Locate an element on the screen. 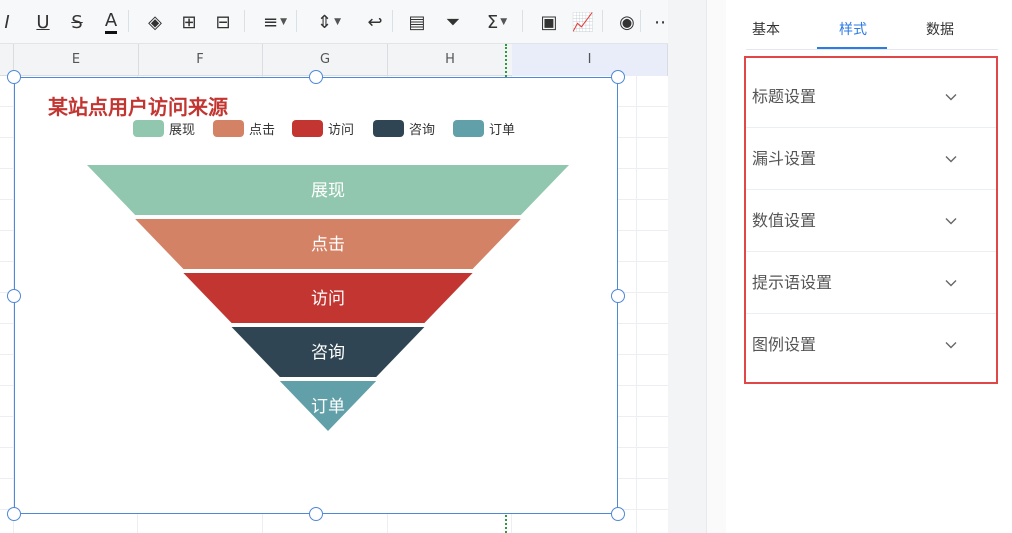 The height and width of the screenshot is (533, 1012). borders-icon: ⊞ is located at coordinates (189, 22).